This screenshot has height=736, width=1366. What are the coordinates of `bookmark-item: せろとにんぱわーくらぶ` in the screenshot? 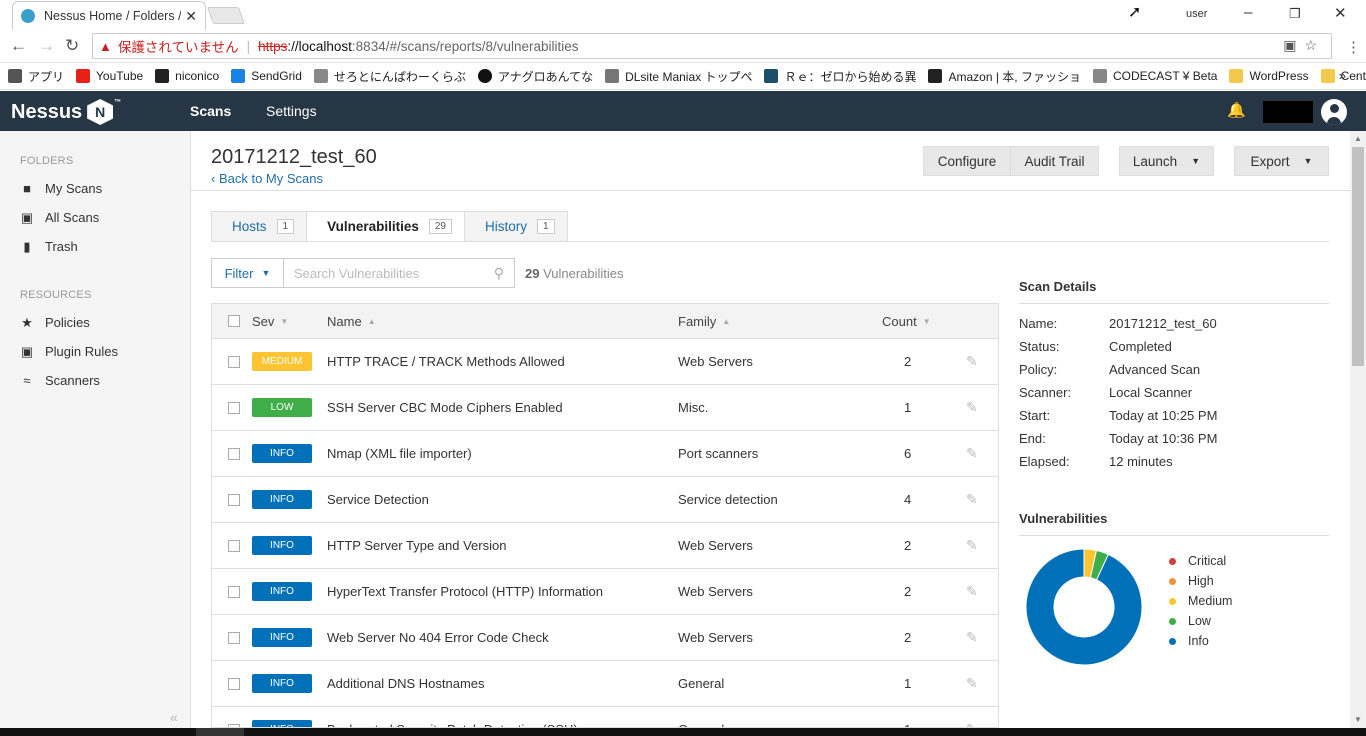 It's located at (389, 76).